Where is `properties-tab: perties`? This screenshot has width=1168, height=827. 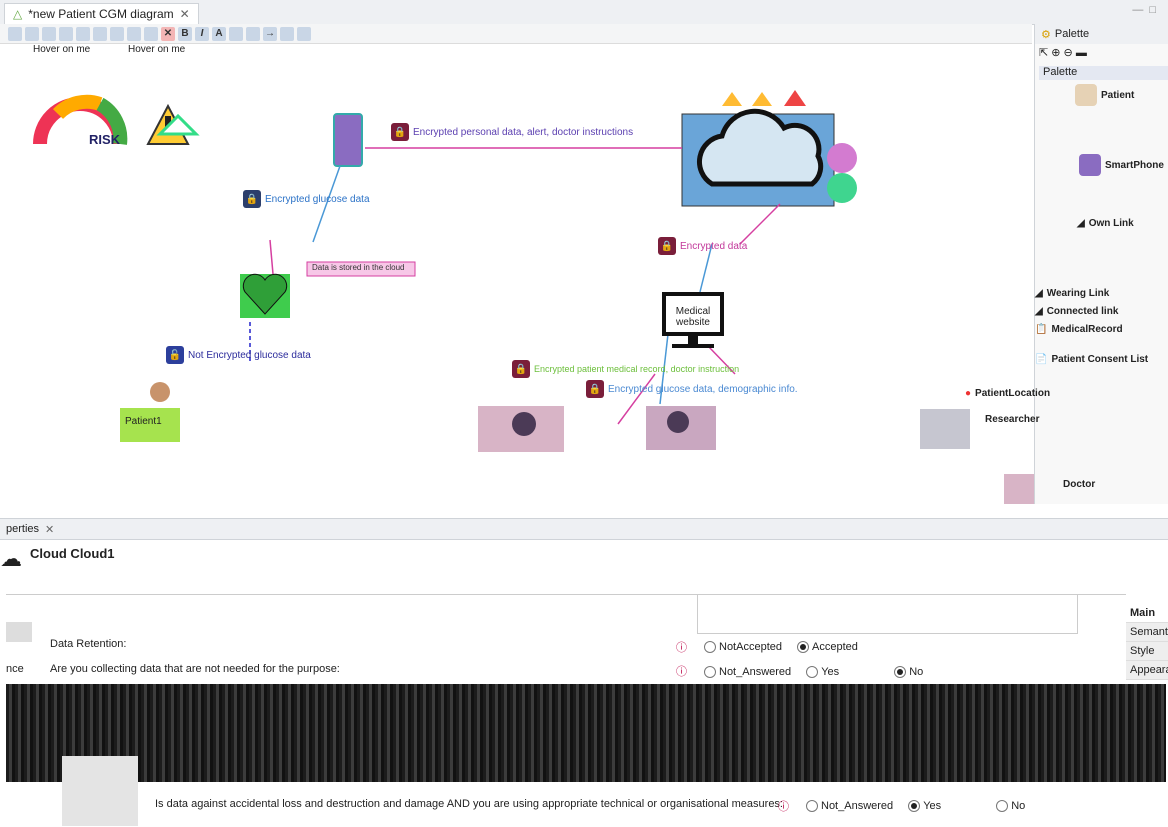
properties-tab: perties is located at coordinates (22, 529).